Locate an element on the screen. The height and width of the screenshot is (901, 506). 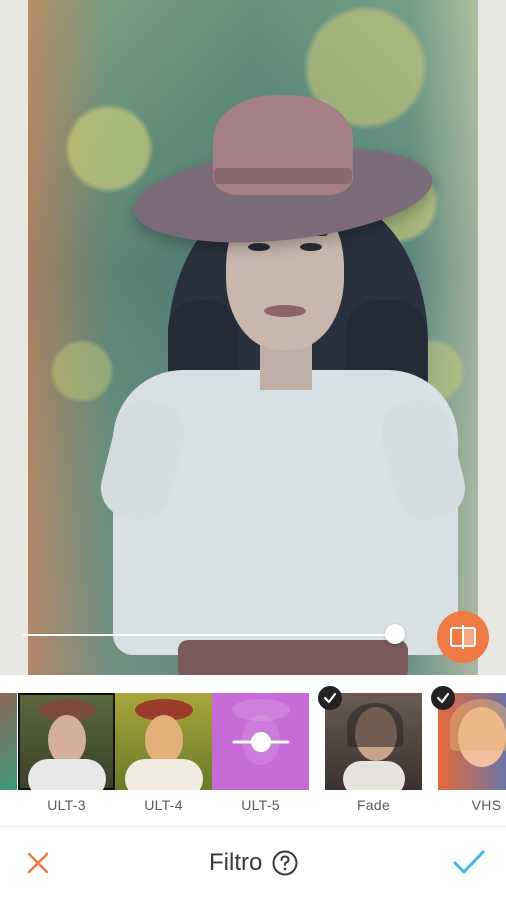
toolbar-title-group: Filtro is located at coordinates (253, 863).